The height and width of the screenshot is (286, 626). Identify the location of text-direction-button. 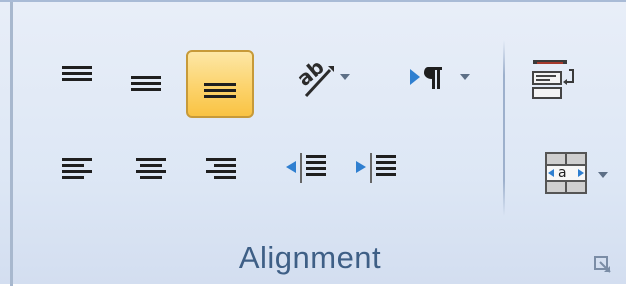
(432, 77).